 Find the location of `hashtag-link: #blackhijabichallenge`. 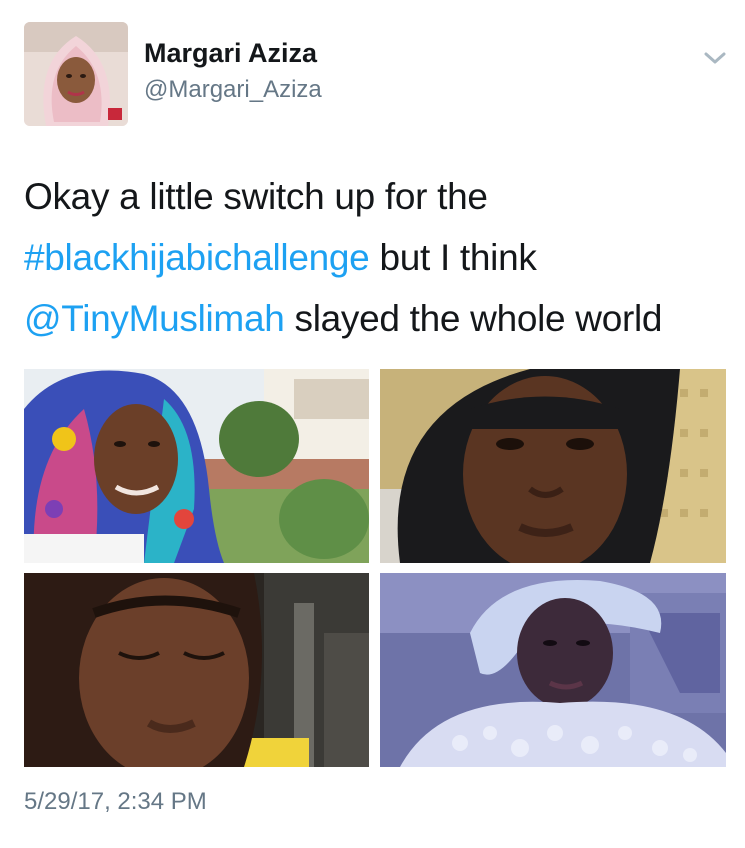

hashtag-link: #blackhijabichallenge is located at coordinates (197, 257).